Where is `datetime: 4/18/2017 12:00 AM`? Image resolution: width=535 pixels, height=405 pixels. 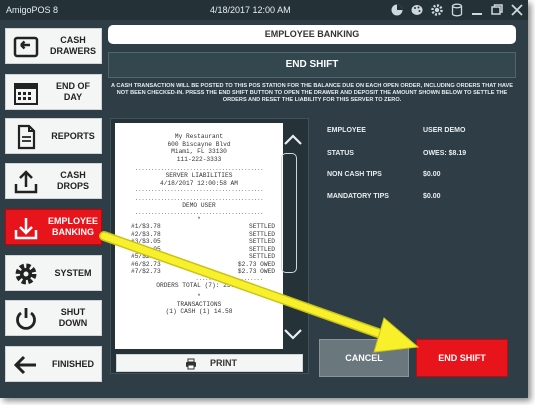 datetime: 4/18/2017 12:00 AM is located at coordinates (250, 10).